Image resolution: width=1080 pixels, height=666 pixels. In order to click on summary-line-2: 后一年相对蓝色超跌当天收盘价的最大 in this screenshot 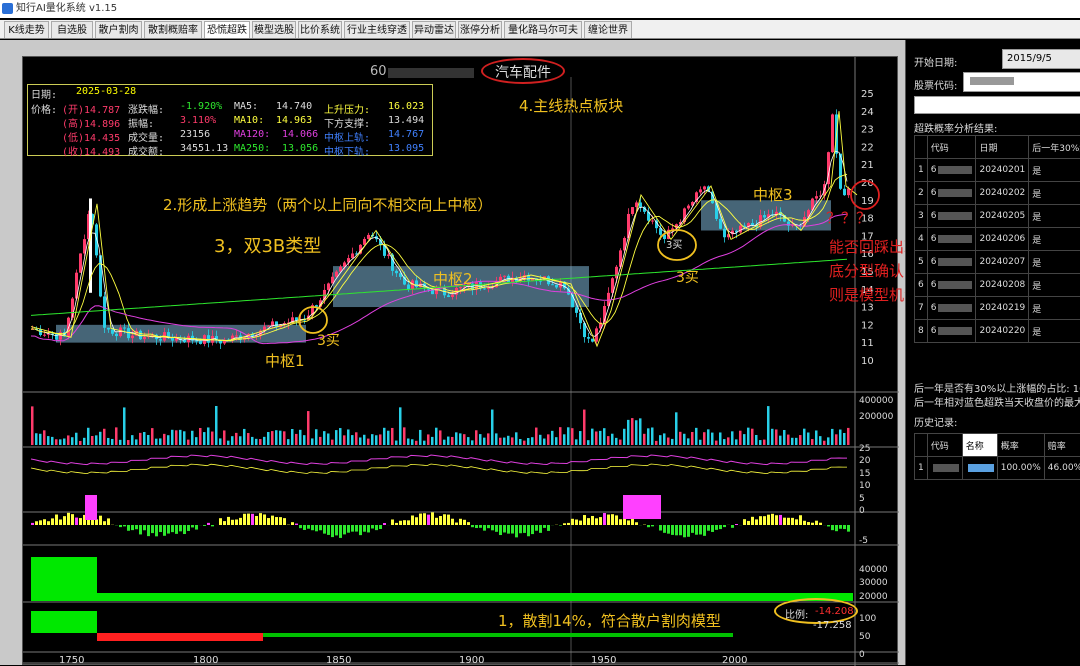, I will do `click(997, 401)`.